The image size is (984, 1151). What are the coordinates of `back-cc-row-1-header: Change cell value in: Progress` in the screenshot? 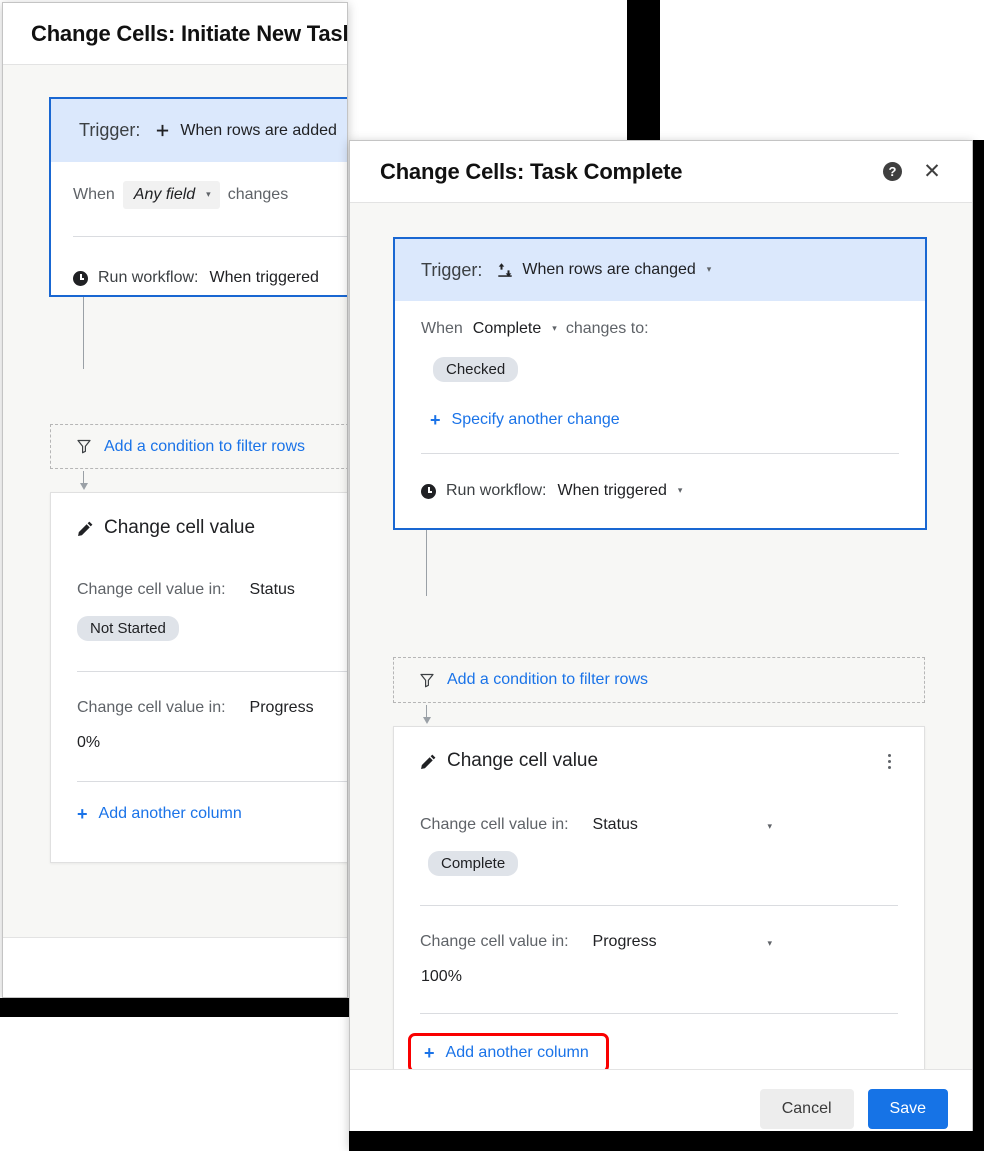 It's located at (212, 708).